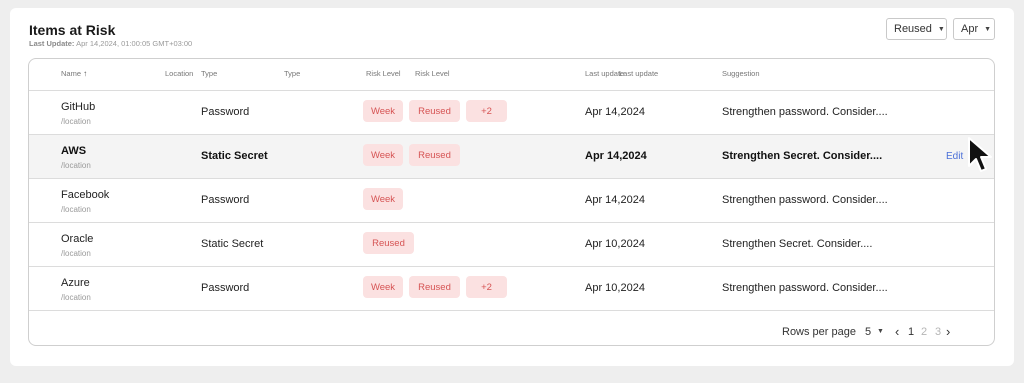 The image size is (1024, 383). I want to click on item-name: GitHub, so click(78, 107).